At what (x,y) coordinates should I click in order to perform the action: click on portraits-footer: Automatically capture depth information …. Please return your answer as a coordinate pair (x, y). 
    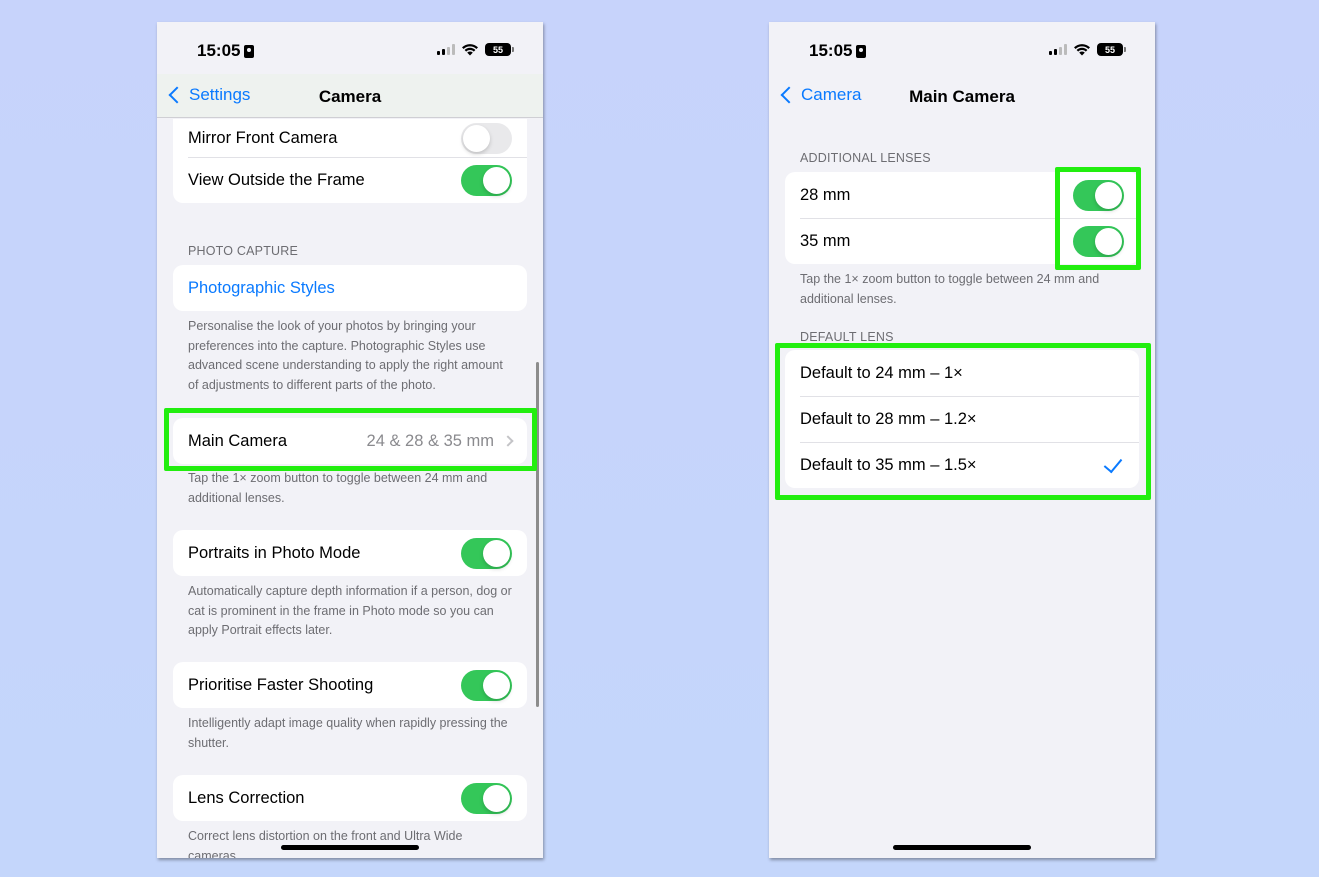
    Looking at the image, I should click on (350, 610).